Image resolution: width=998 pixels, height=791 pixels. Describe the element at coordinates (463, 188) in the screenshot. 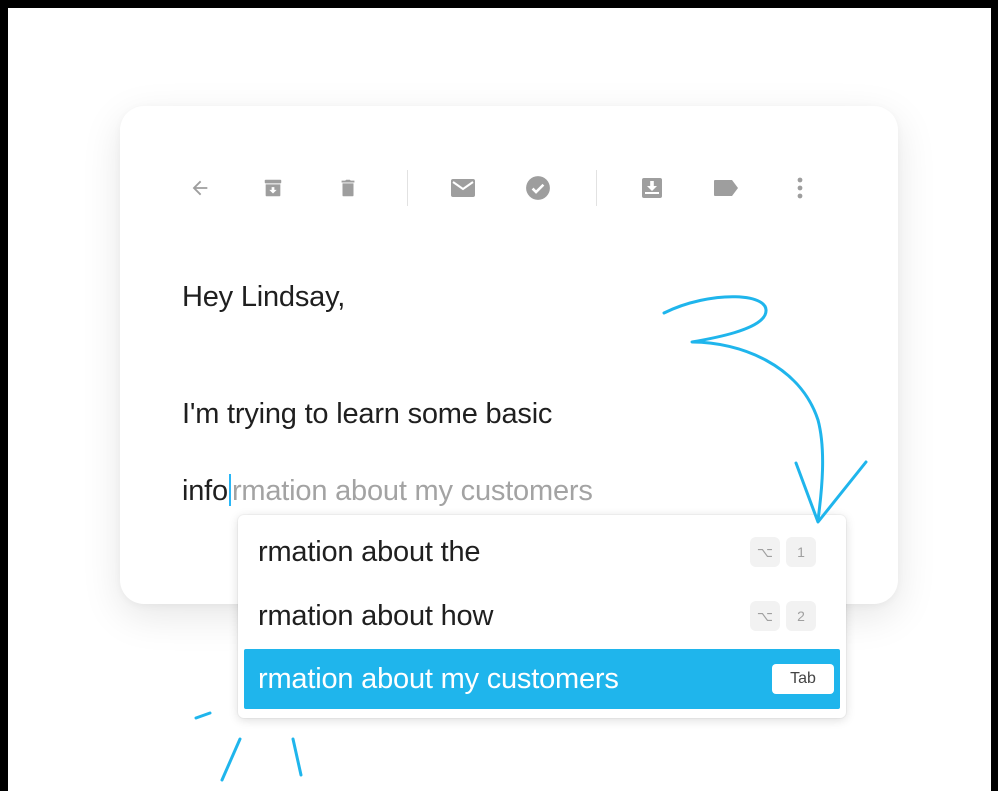

I see `mail-icon` at that location.